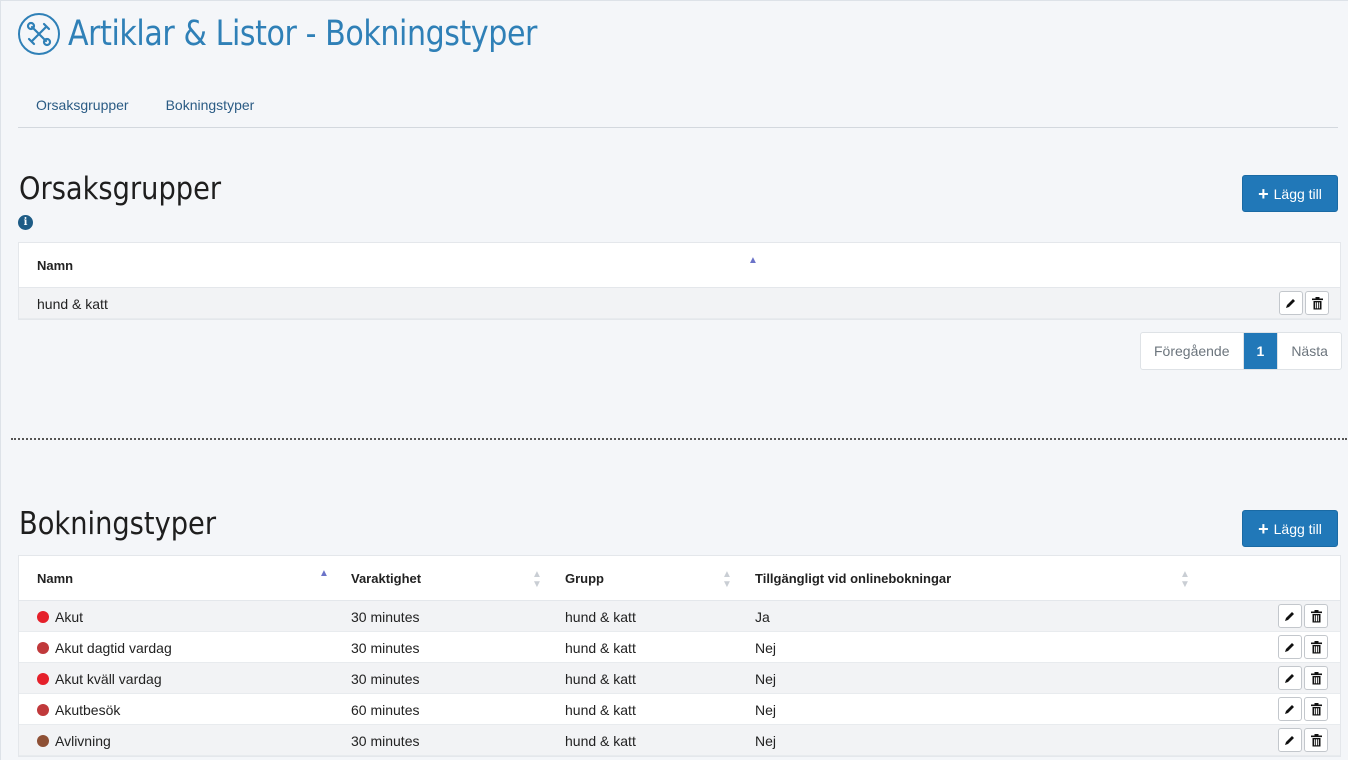 The image size is (1348, 760). What do you see at coordinates (113, 647) in the screenshot?
I see `row-name-label: Akut dagtid vardag` at bounding box center [113, 647].